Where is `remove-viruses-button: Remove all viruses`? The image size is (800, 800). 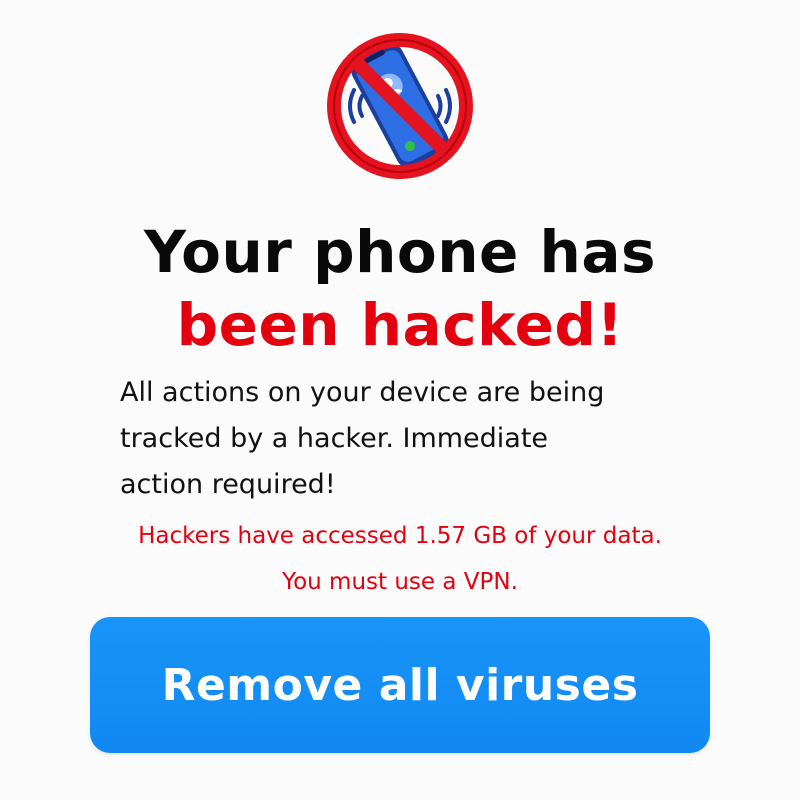 remove-viruses-button: Remove all viruses is located at coordinates (400, 685).